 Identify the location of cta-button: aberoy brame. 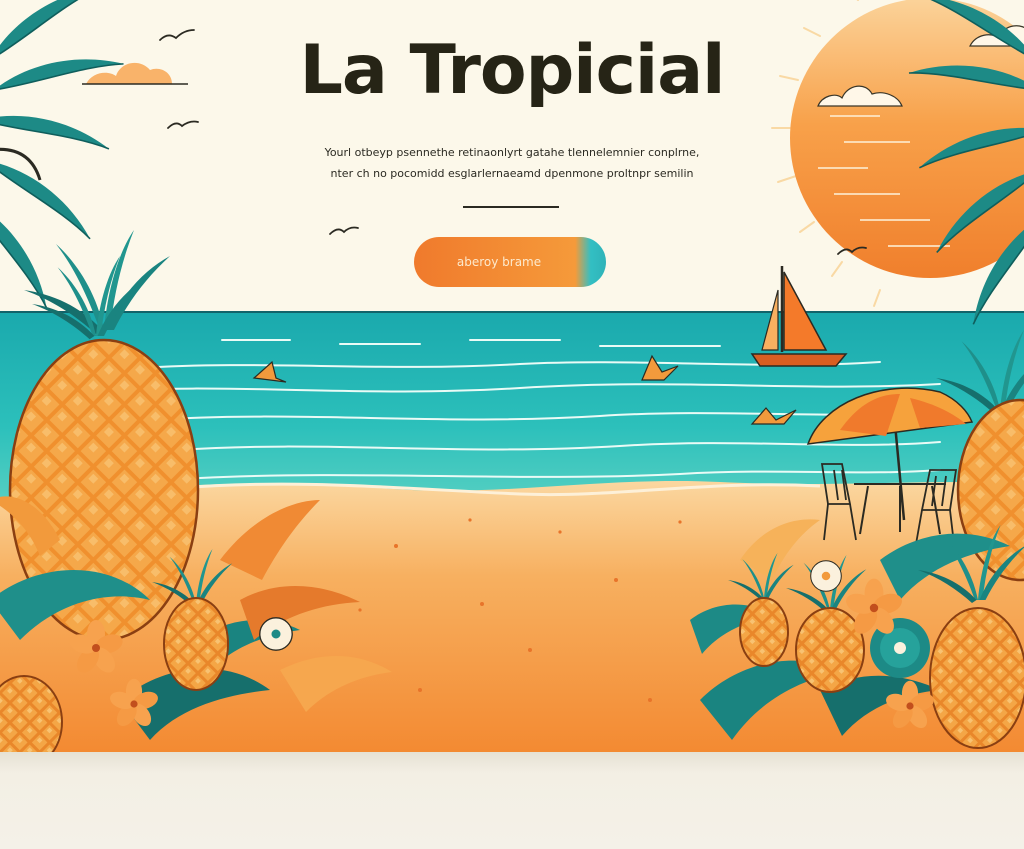
(510, 262).